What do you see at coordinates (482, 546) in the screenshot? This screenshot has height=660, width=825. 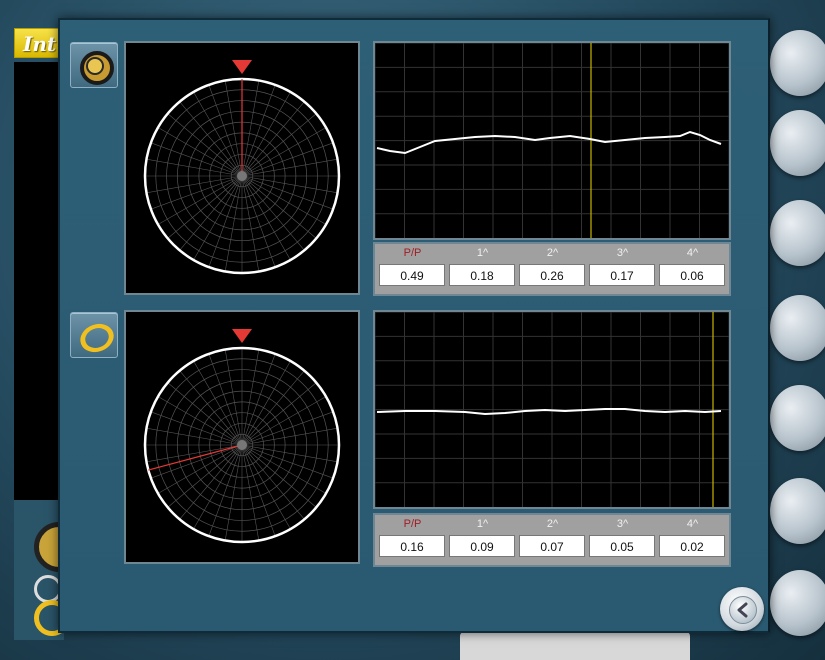 I see `metric-value: 0.09` at bounding box center [482, 546].